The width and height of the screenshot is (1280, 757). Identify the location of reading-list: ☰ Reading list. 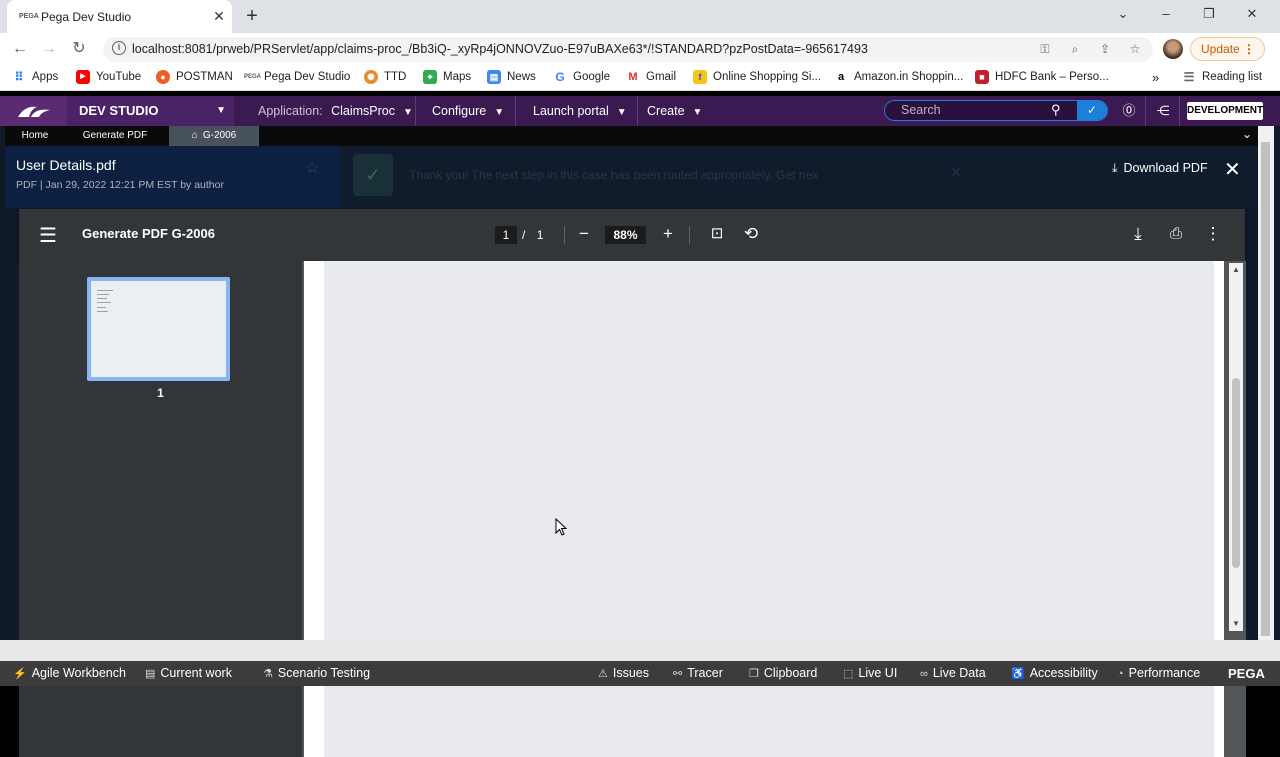
(1222, 77).